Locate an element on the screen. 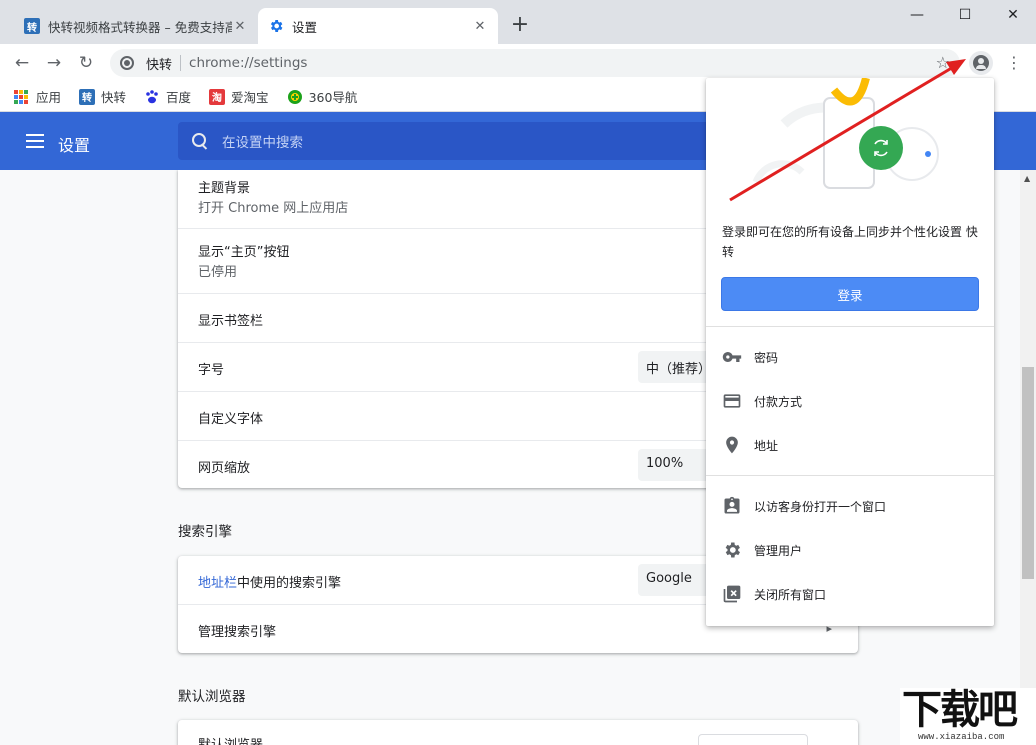 This screenshot has height=745, width=1036. watermark-url: www.xiazaiba.com is located at coordinates (961, 737).